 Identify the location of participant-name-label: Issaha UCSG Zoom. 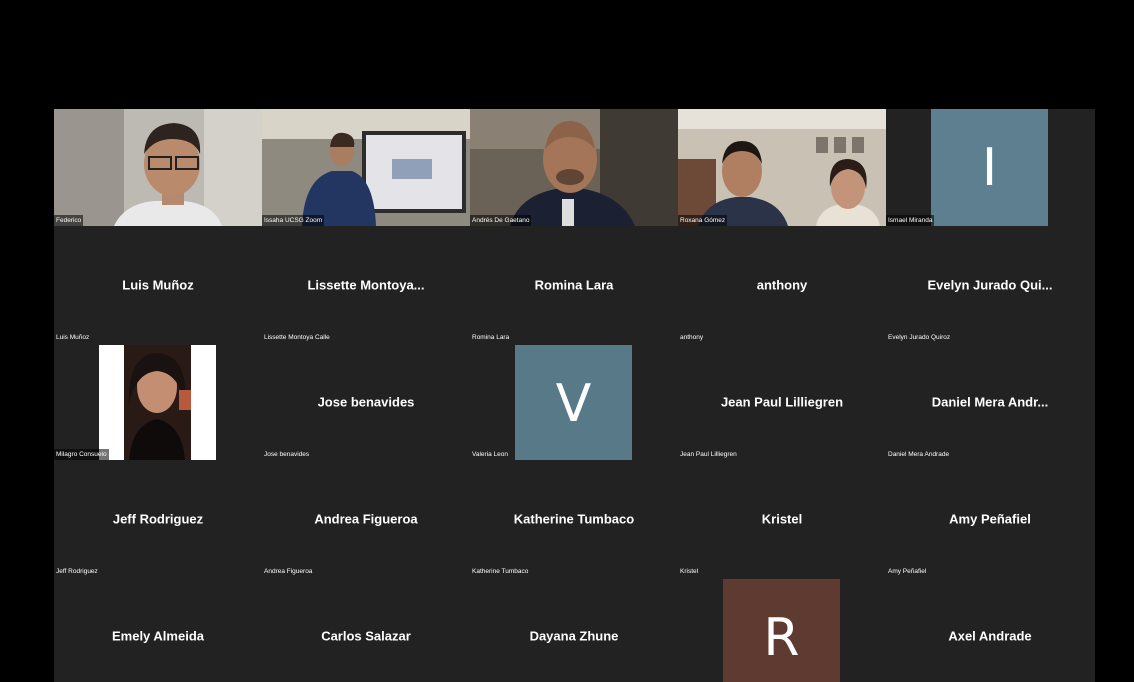
(293, 220).